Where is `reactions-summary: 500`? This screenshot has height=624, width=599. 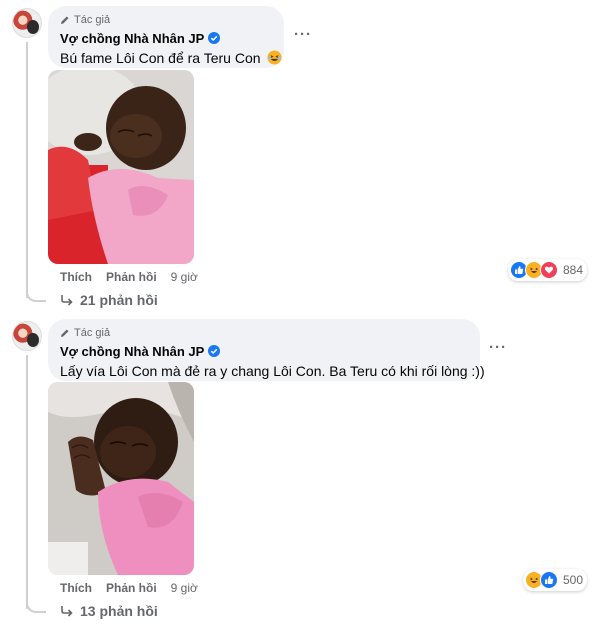
reactions-summary: 500 is located at coordinates (554, 580).